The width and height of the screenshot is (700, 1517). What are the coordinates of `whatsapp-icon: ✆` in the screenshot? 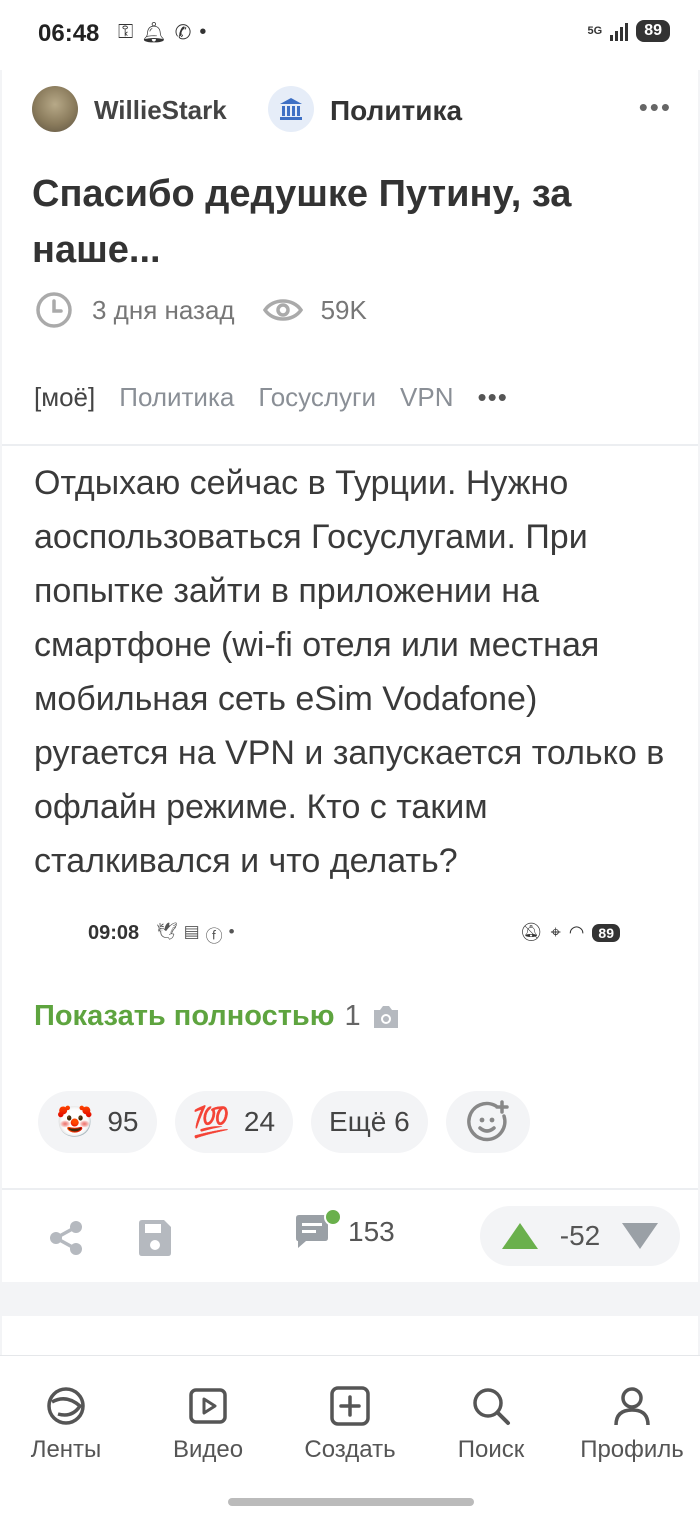 It's located at (183, 33).